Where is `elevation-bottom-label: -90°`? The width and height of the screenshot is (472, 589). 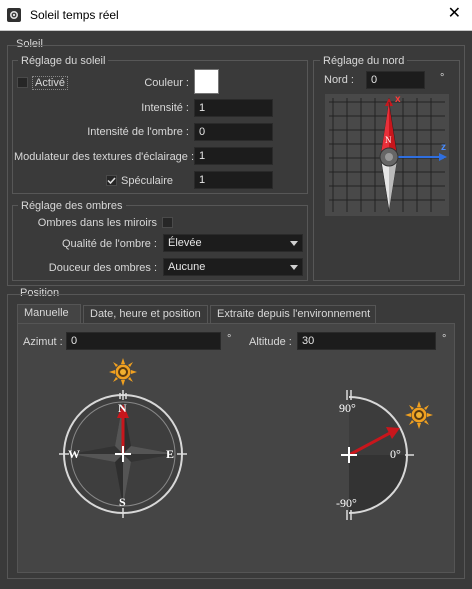 elevation-bottom-label: -90° is located at coordinates (346, 503).